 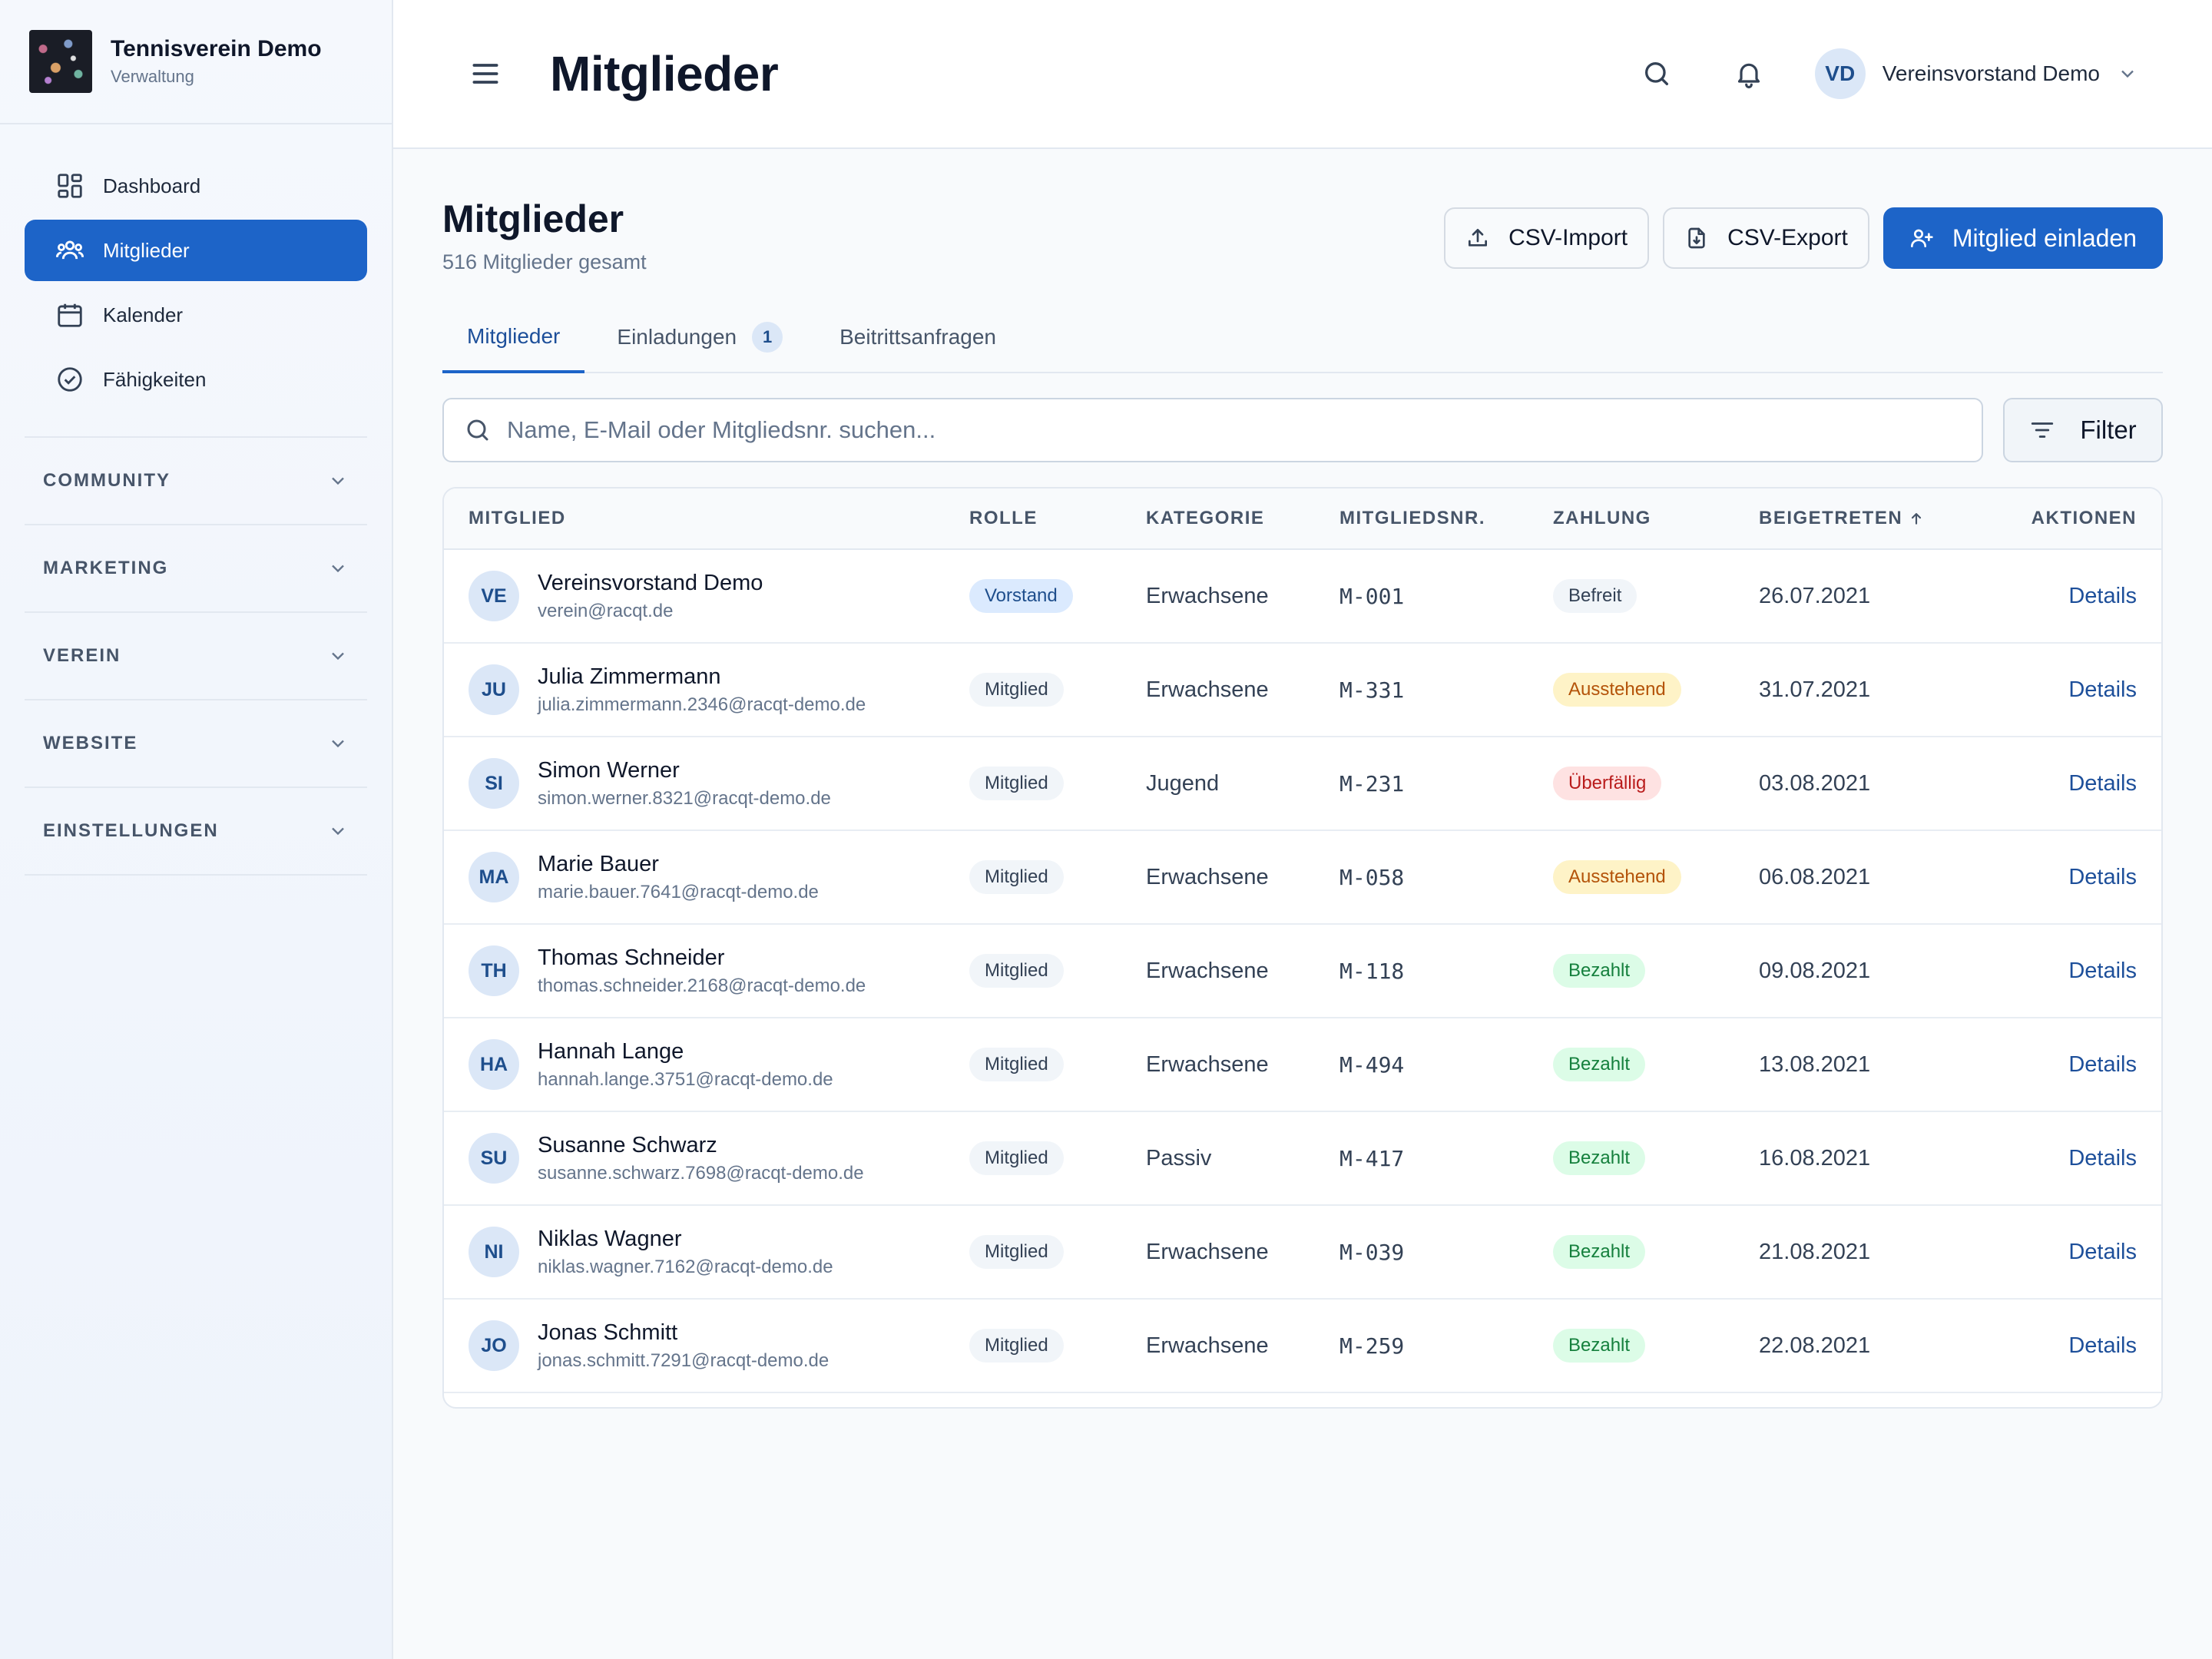 I want to click on csv-export-button: CSV-Export, so click(x=1766, y=238).